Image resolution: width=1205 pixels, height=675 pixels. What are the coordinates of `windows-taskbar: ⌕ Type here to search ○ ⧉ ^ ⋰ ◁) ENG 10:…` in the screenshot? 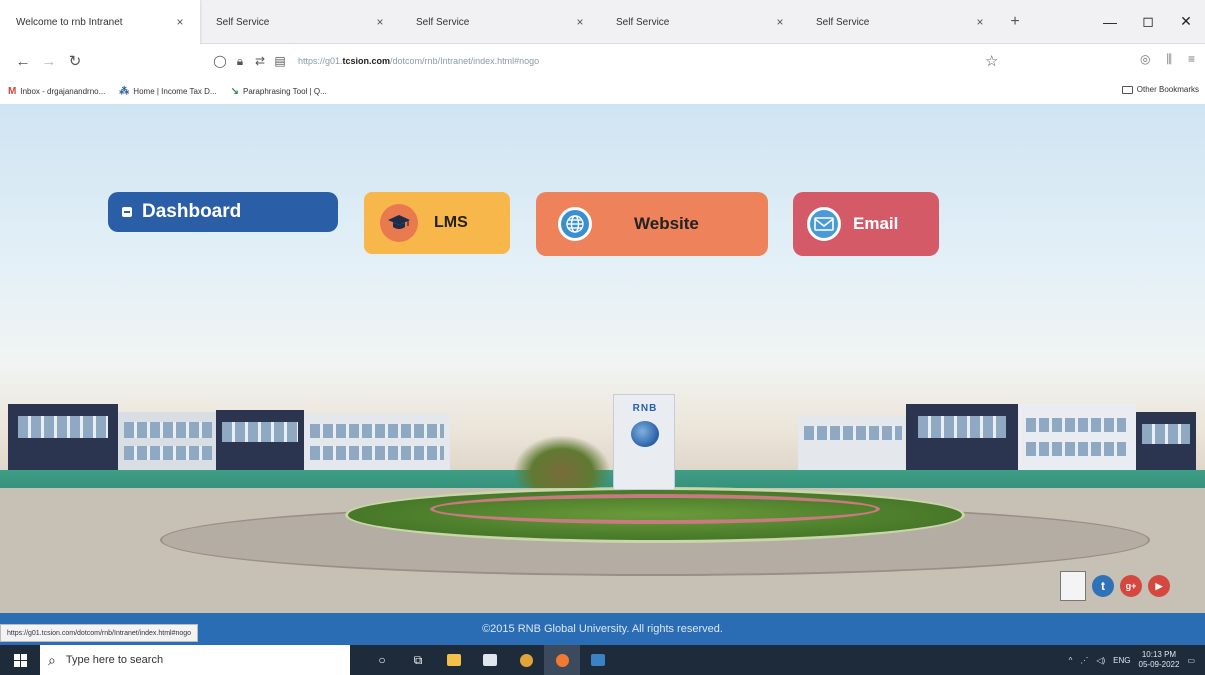 It's located at (602, 660).